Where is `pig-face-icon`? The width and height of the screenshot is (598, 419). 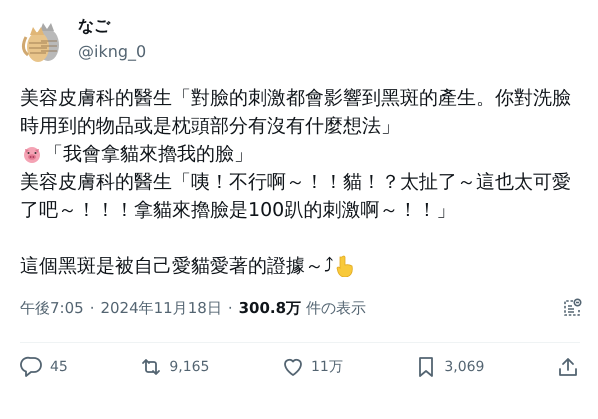 pig-face-icon is located at coordinates (32, 154).